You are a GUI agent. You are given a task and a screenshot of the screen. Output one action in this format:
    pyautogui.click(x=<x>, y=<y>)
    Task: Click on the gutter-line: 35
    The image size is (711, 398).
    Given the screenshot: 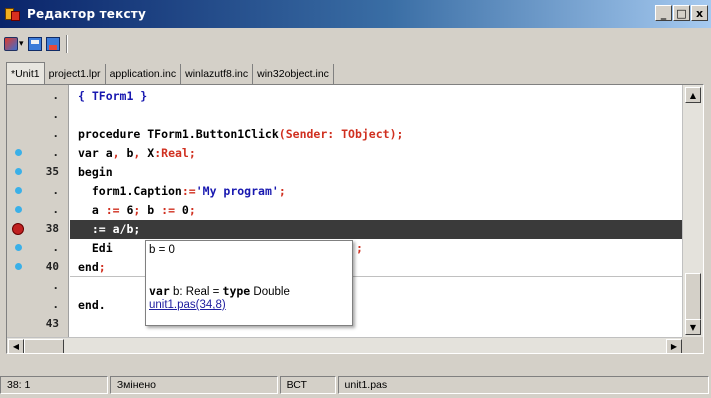 What is the action you would take?
    pyautogui.click(x=38, y=172)
    